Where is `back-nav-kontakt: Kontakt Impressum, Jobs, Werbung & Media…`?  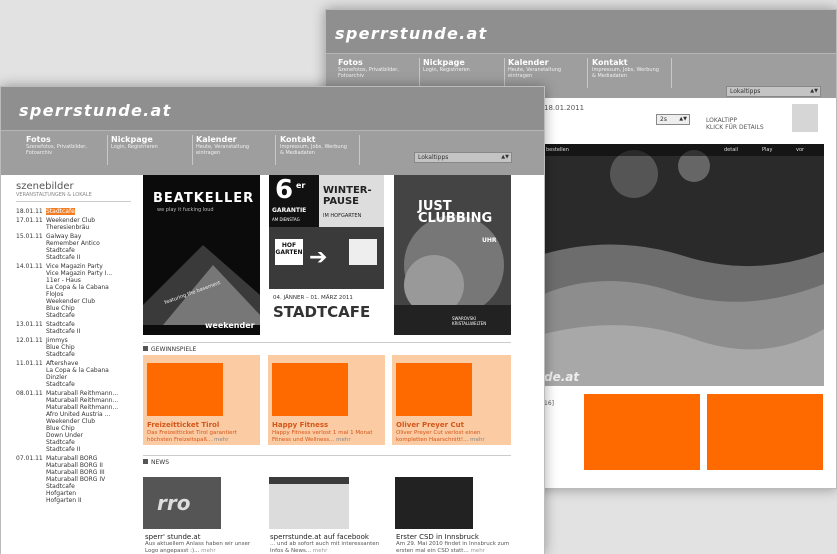
back-nav-kontakt: Kontakt Impressum, Jobs, Werbung & Media… is located at coordinates (632, 73).